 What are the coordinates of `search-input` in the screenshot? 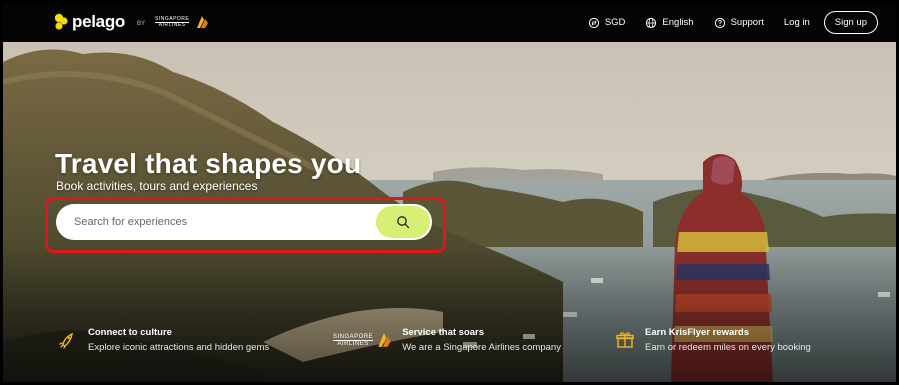 It's located at (224, 222).